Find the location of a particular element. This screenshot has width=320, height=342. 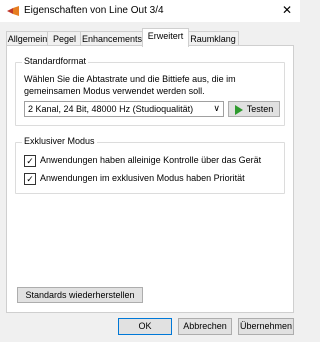

apply-button: Übernehmen is located at coordinates (266, 326).